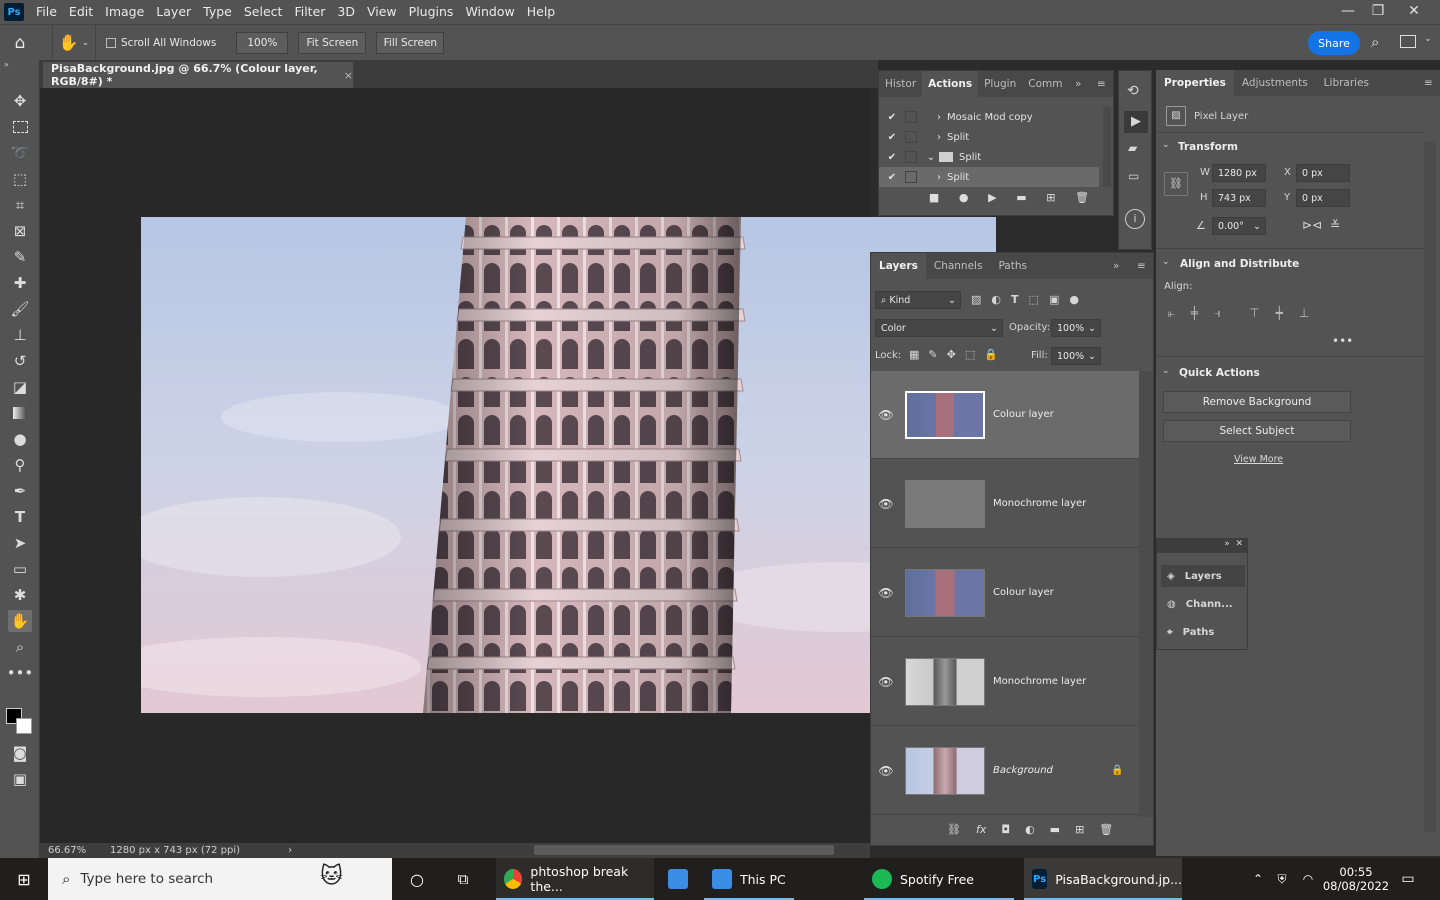  I want to click on new-group-icon: ▬, so click(1055, 829).